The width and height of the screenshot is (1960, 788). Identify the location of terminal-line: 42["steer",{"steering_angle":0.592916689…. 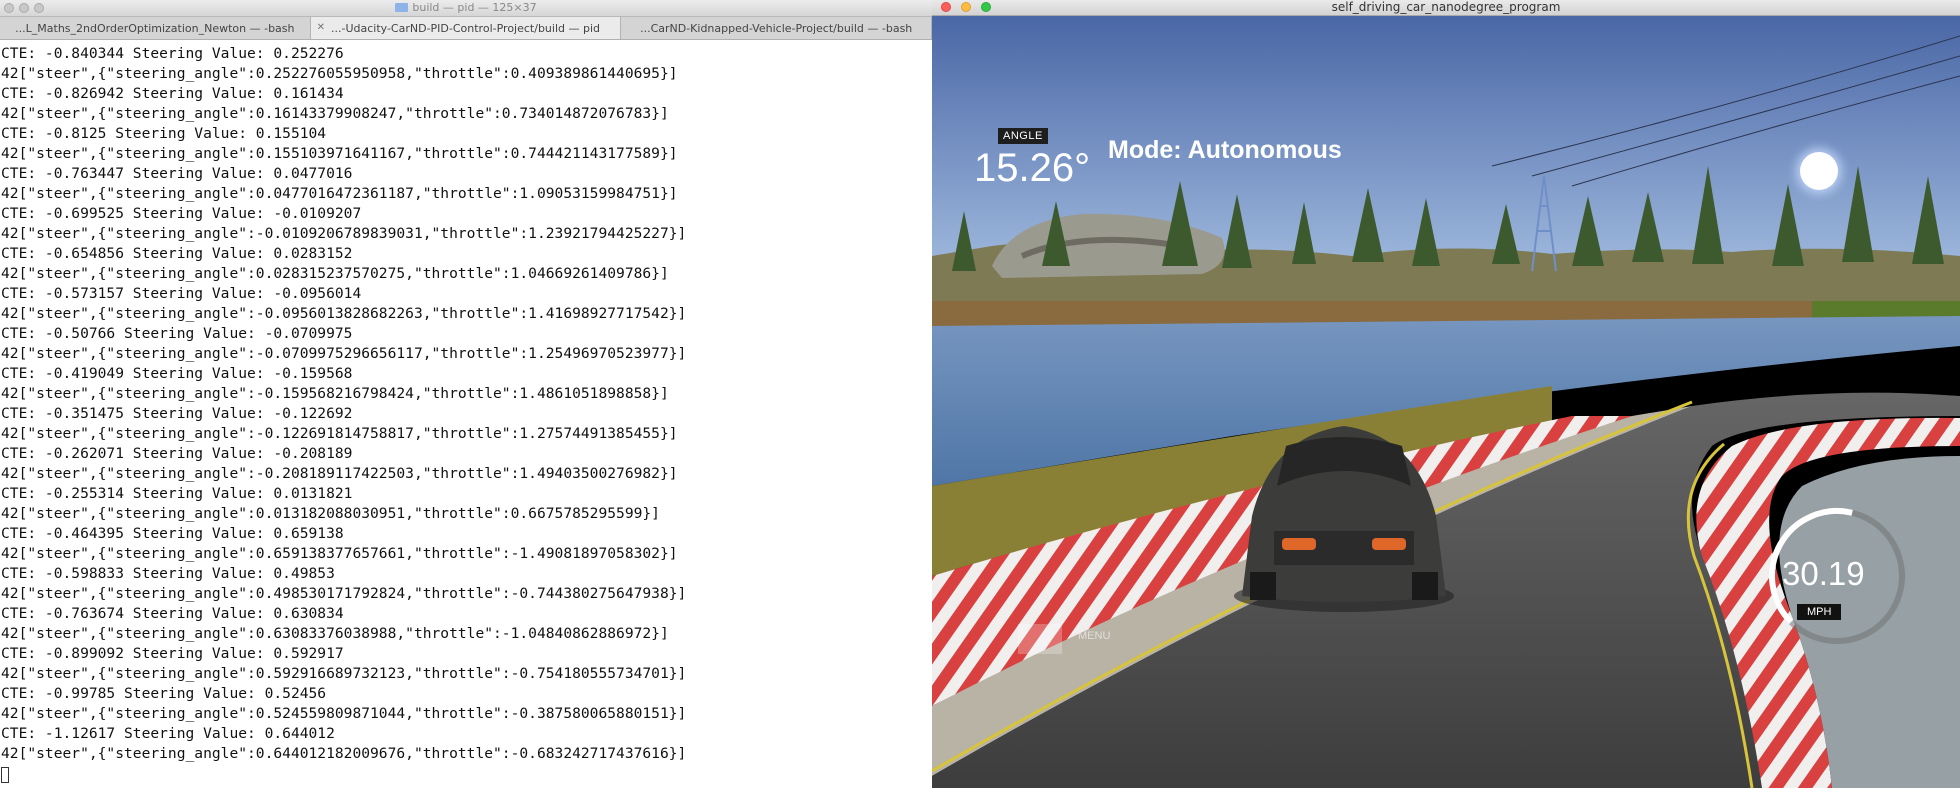
(344, 673).